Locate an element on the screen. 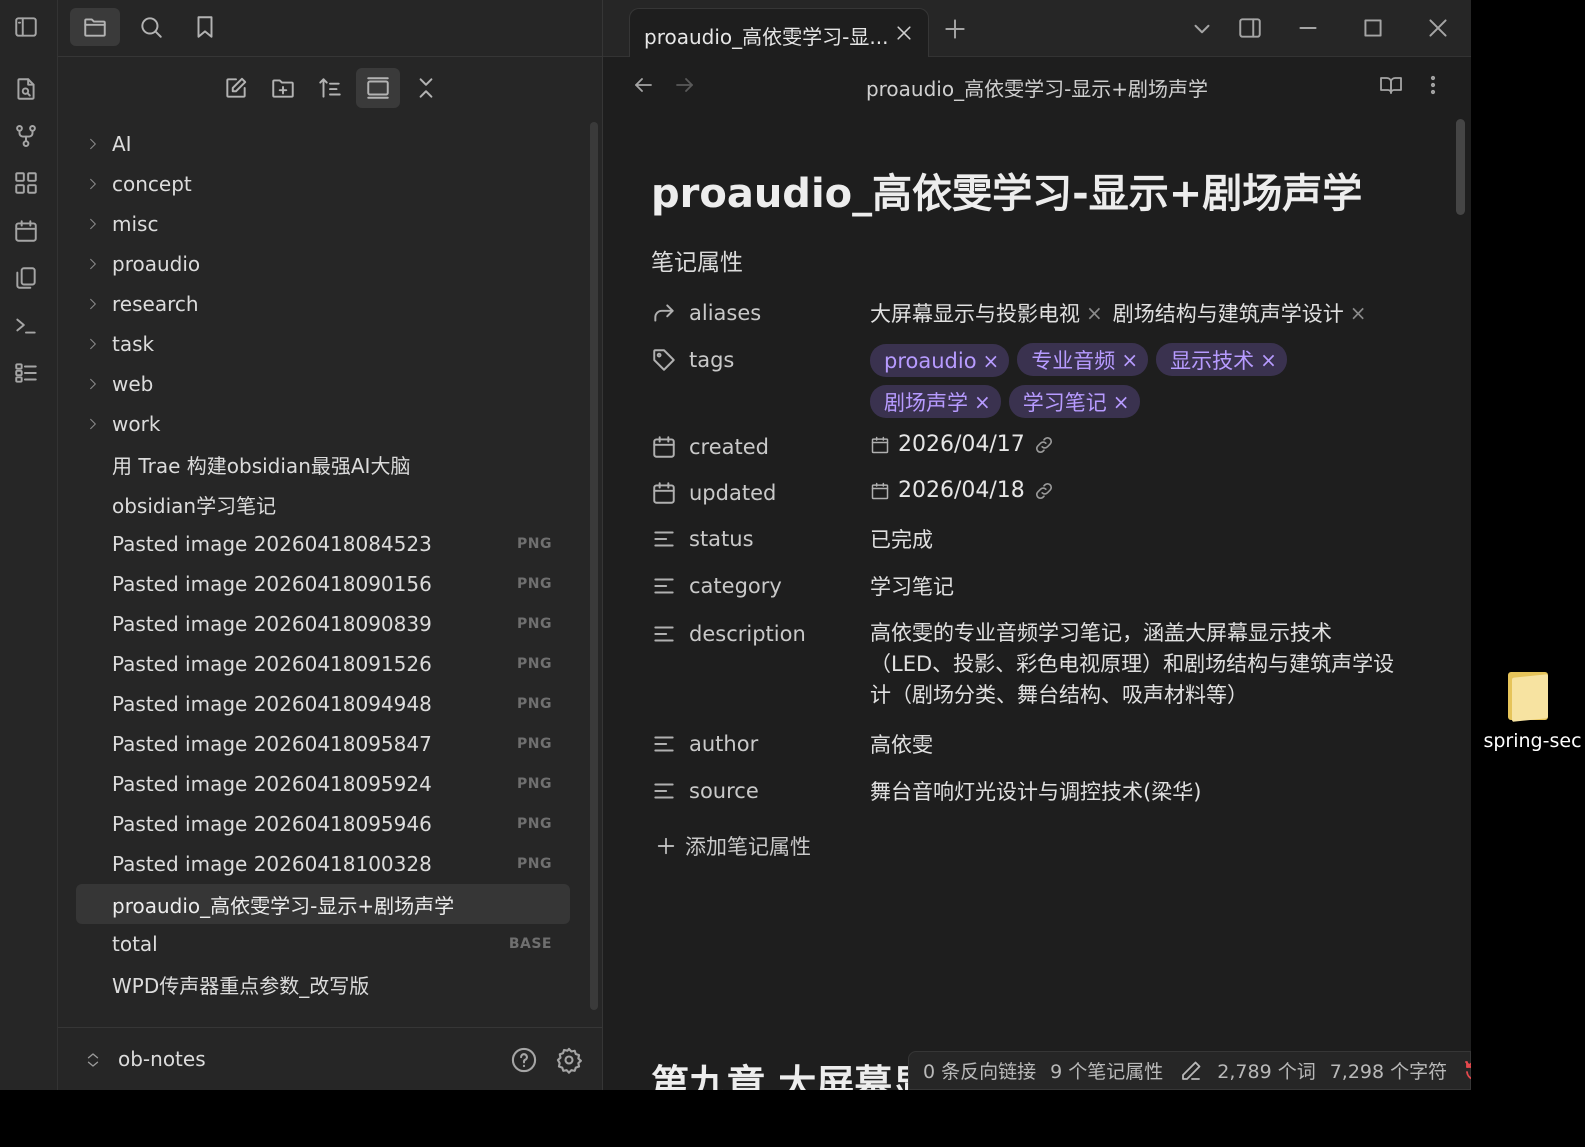  reading-view-book-icon is located at coordinates (1391, 85).